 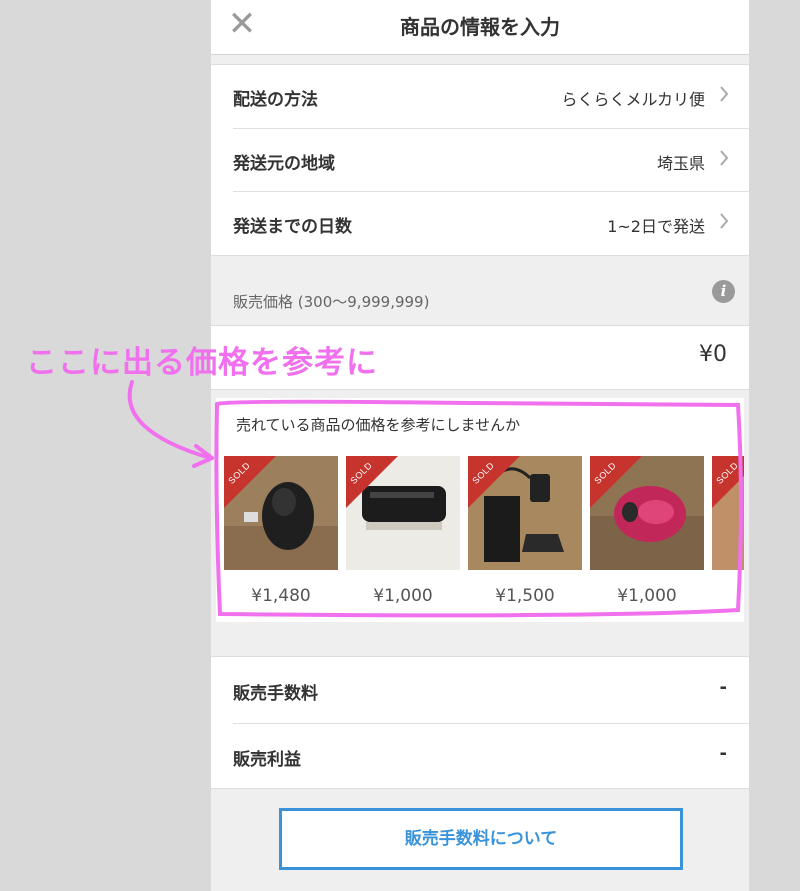 I want to click on ship-from-row: 発送元の地域 埼玉県, so click(x=480, y=160).